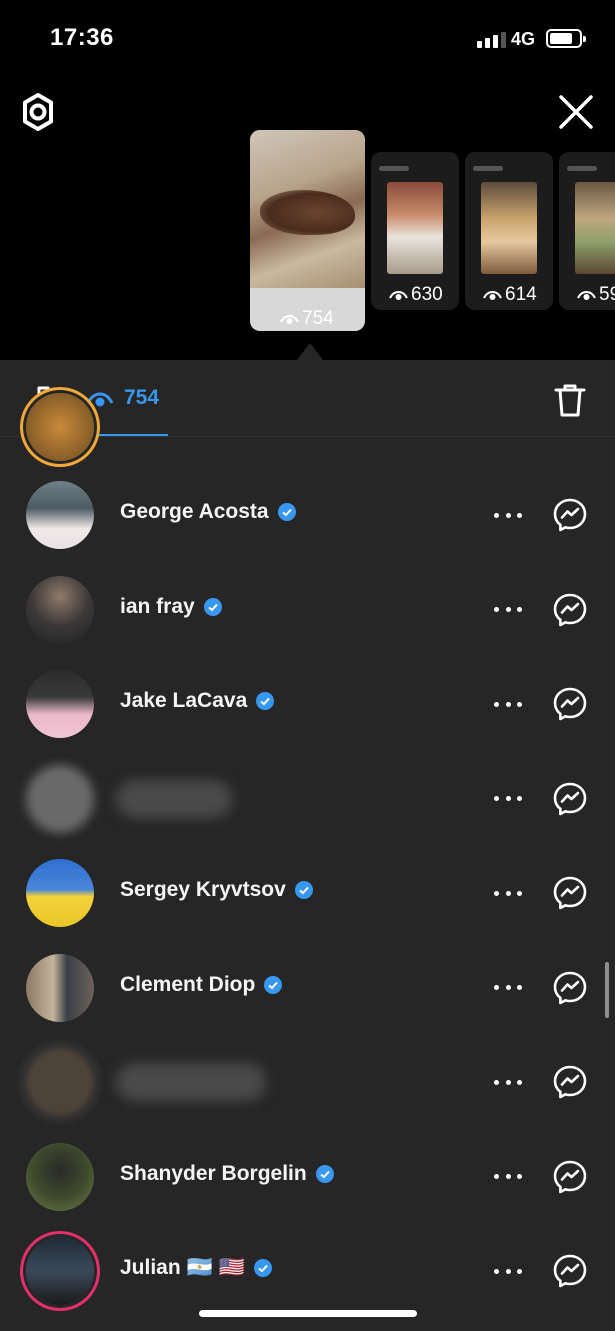 Image resolution: width=615 pixels, height=1331 pixels. Describe the element at coordinates (607, 990) in the screenshot. I see `scrollbar` at that location.